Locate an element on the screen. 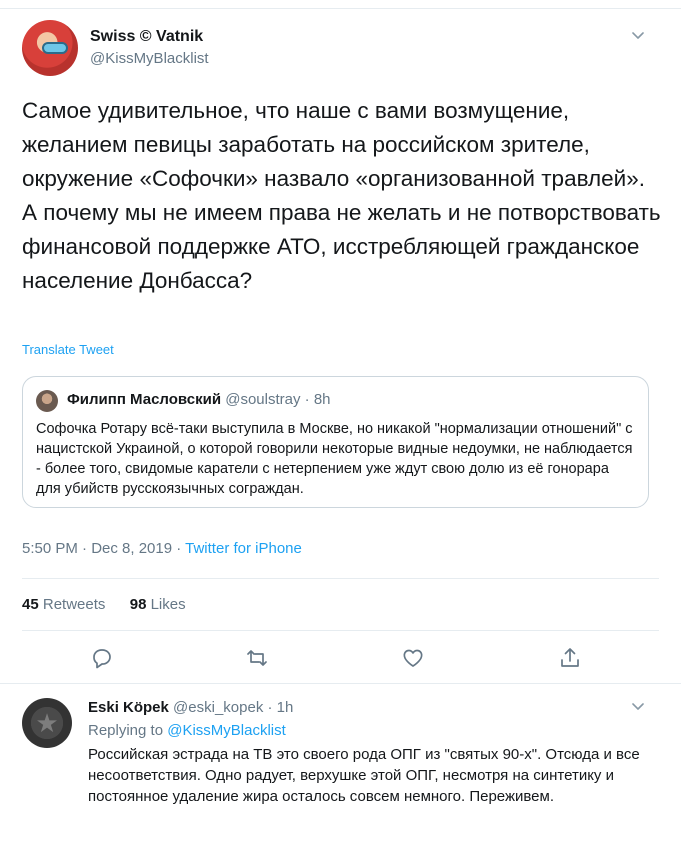  retweets-stat: 45 Retweets is located at coordinates (63, 604).